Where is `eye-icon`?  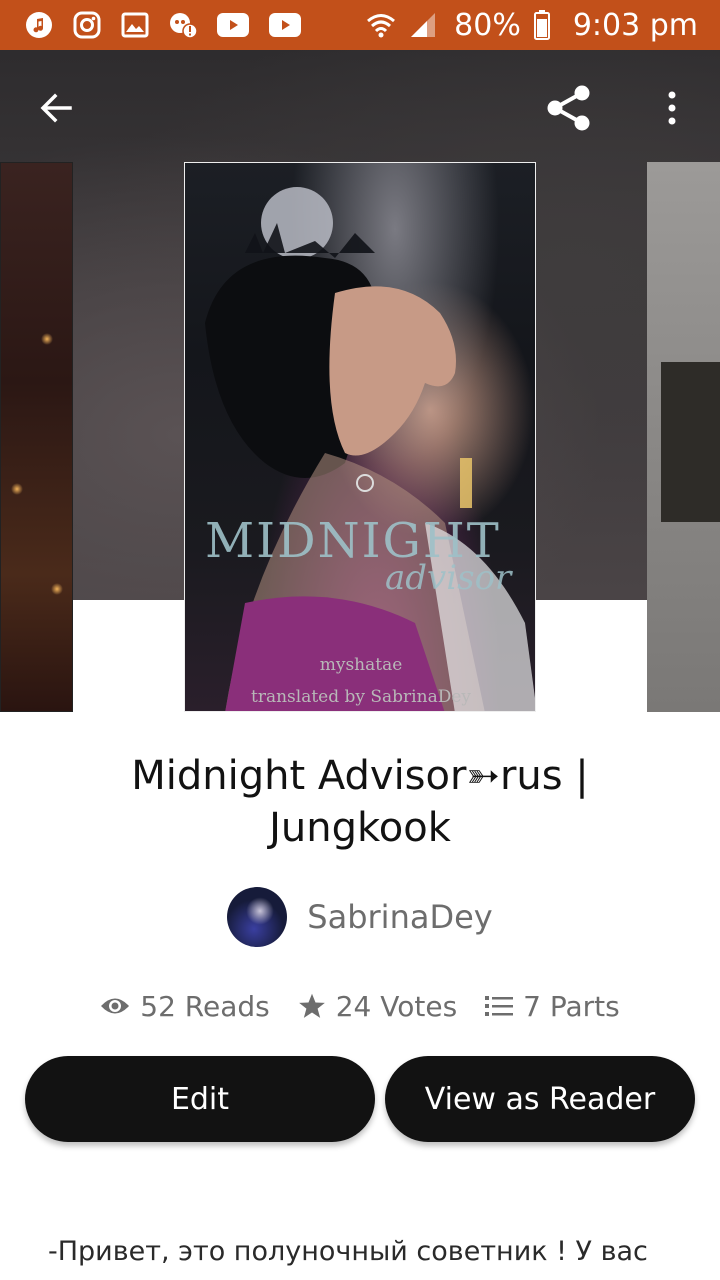 eye-icon is located at coordinates (115, 1006).